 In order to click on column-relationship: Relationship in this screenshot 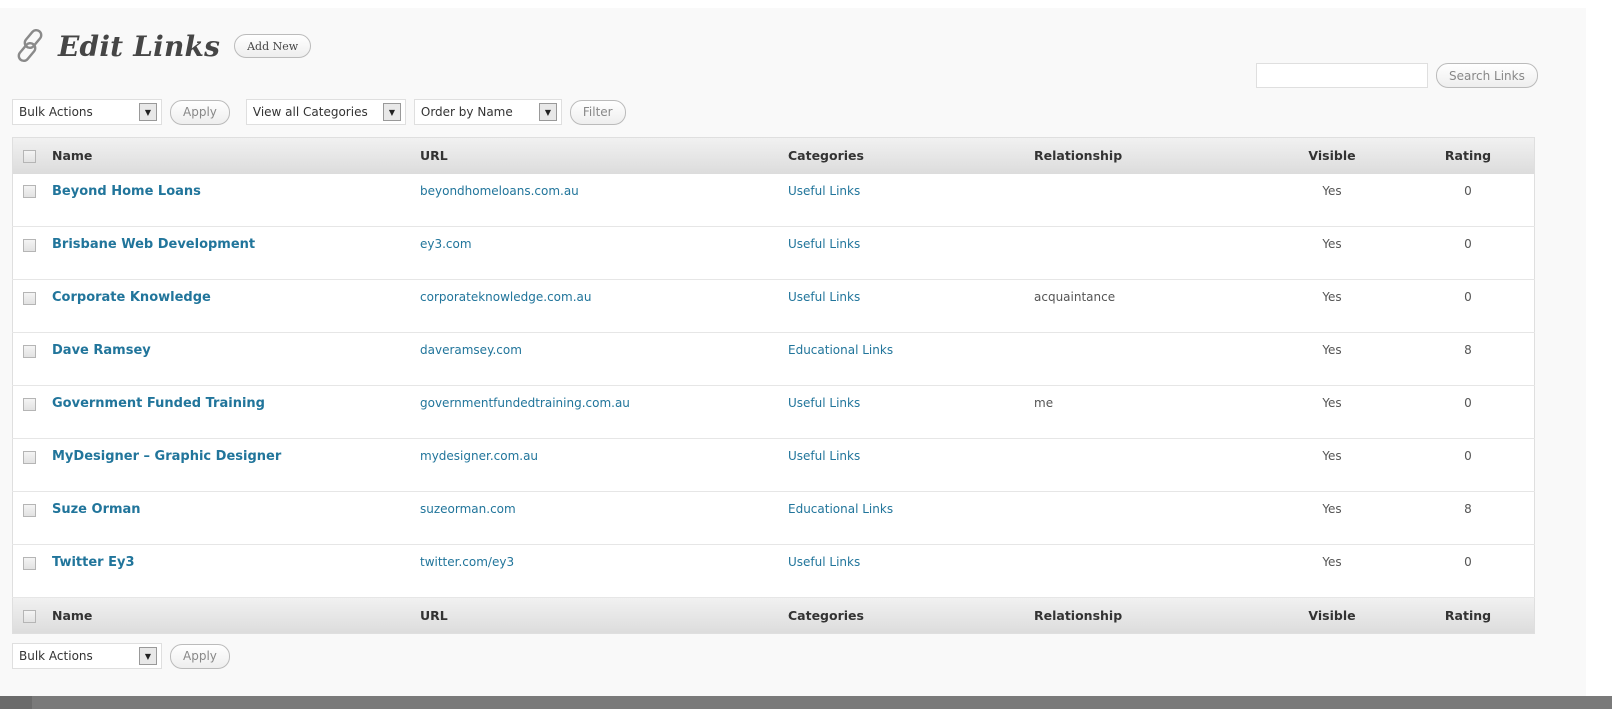, I will do `click(1078, 156)`.